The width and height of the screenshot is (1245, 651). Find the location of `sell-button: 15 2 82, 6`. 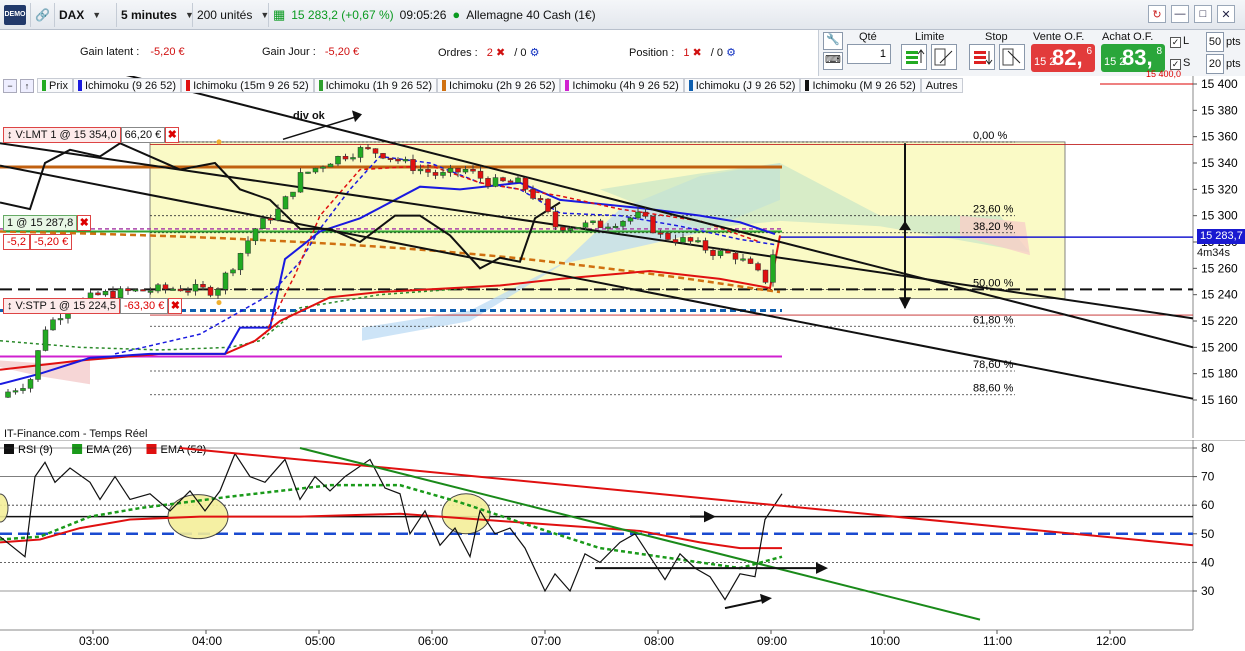

sell-button: 15 2 82, 6 is located at coordinates (1063, 58).